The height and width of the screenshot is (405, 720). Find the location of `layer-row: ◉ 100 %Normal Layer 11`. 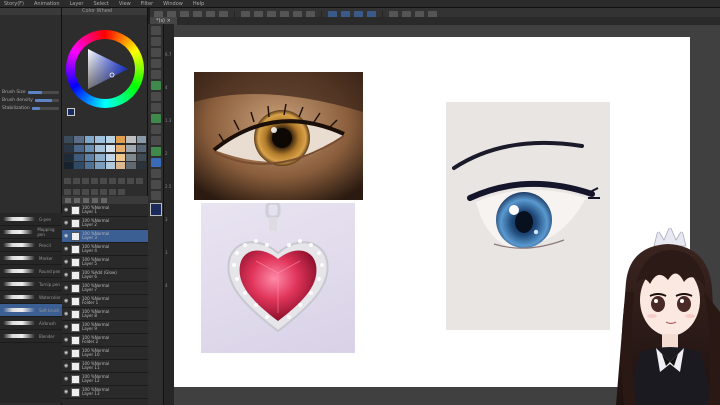

layer-row: ◉ 100 %Normal Layer 11 is located at coordinates (105, 366).